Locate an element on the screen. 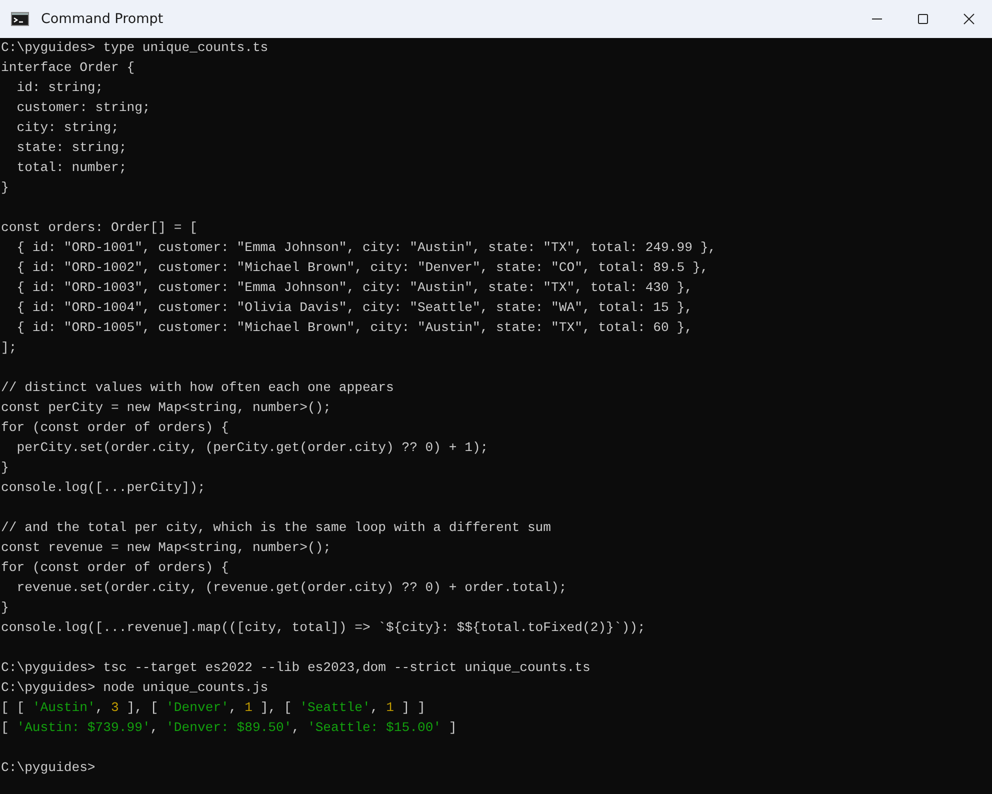 The image size is (992, 794). console-line: console.log([...perCity]); is located at coordinates (103, 488).